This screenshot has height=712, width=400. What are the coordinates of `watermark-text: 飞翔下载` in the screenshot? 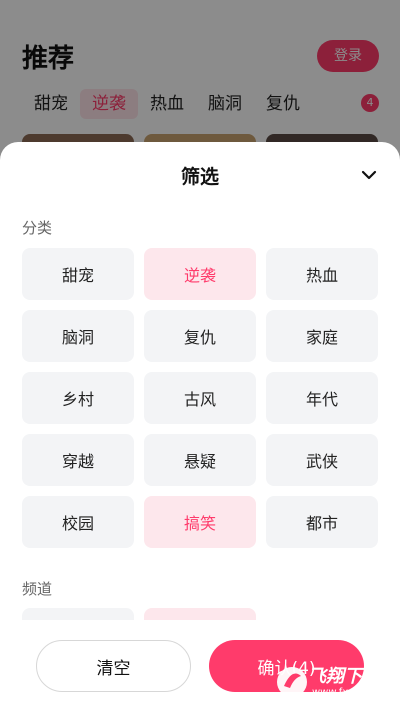 It's located at (344, 676).